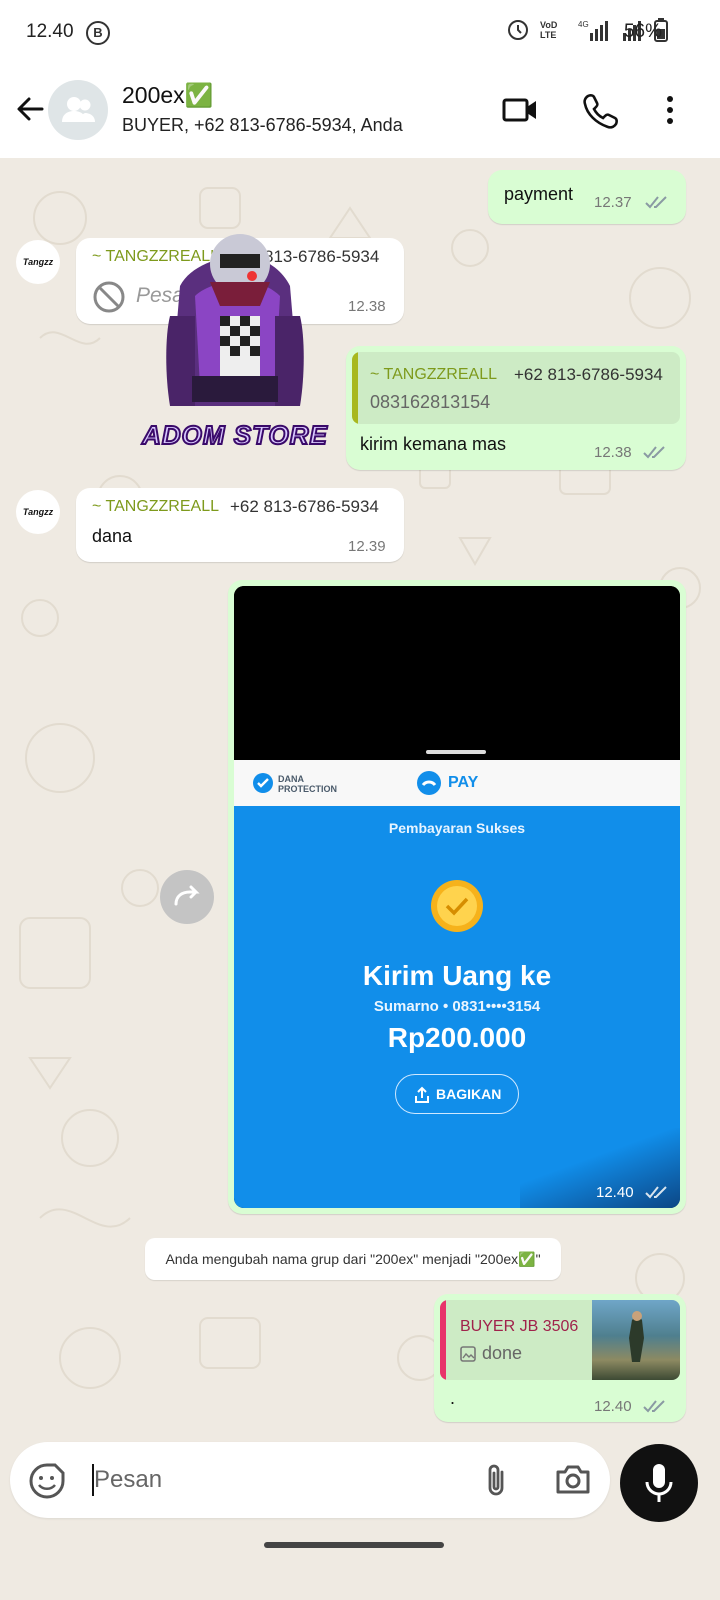  Describe the element at coordinates (360, 32) in the screenshot. I see `status-bar: 12.40 B VoD LTE 4G 56%` at that location.